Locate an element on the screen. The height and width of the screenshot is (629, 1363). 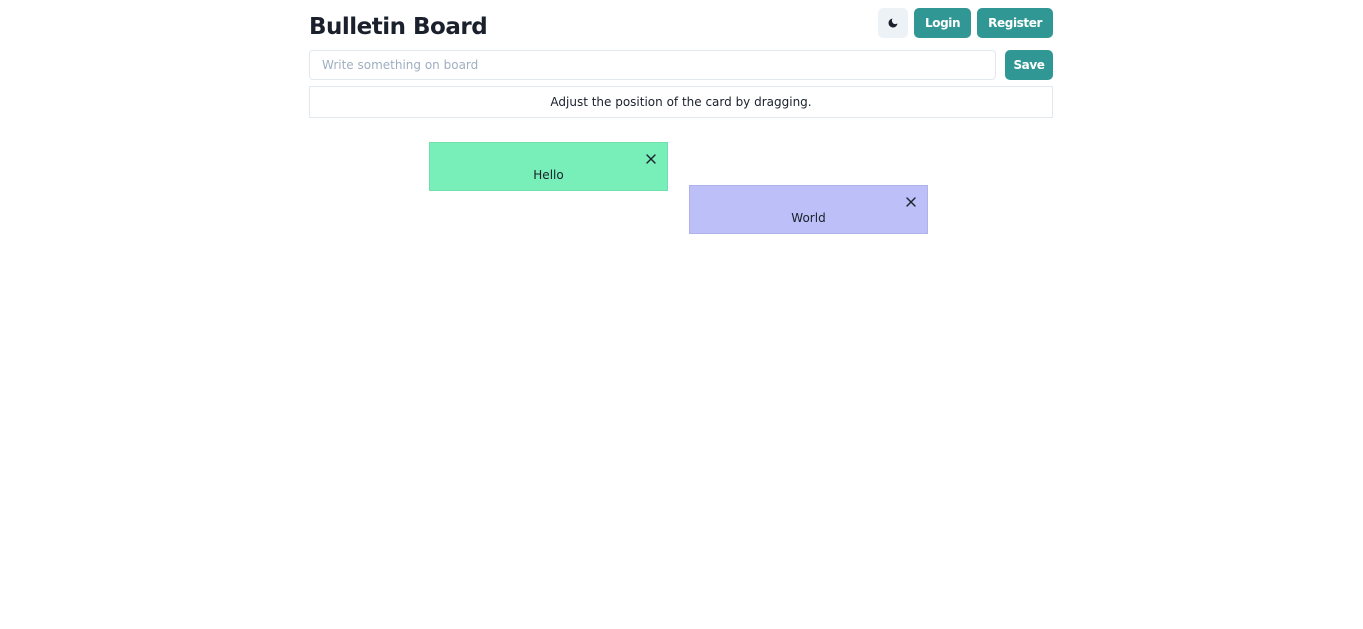
composer-row: Save is located at coordinates (681, 65).